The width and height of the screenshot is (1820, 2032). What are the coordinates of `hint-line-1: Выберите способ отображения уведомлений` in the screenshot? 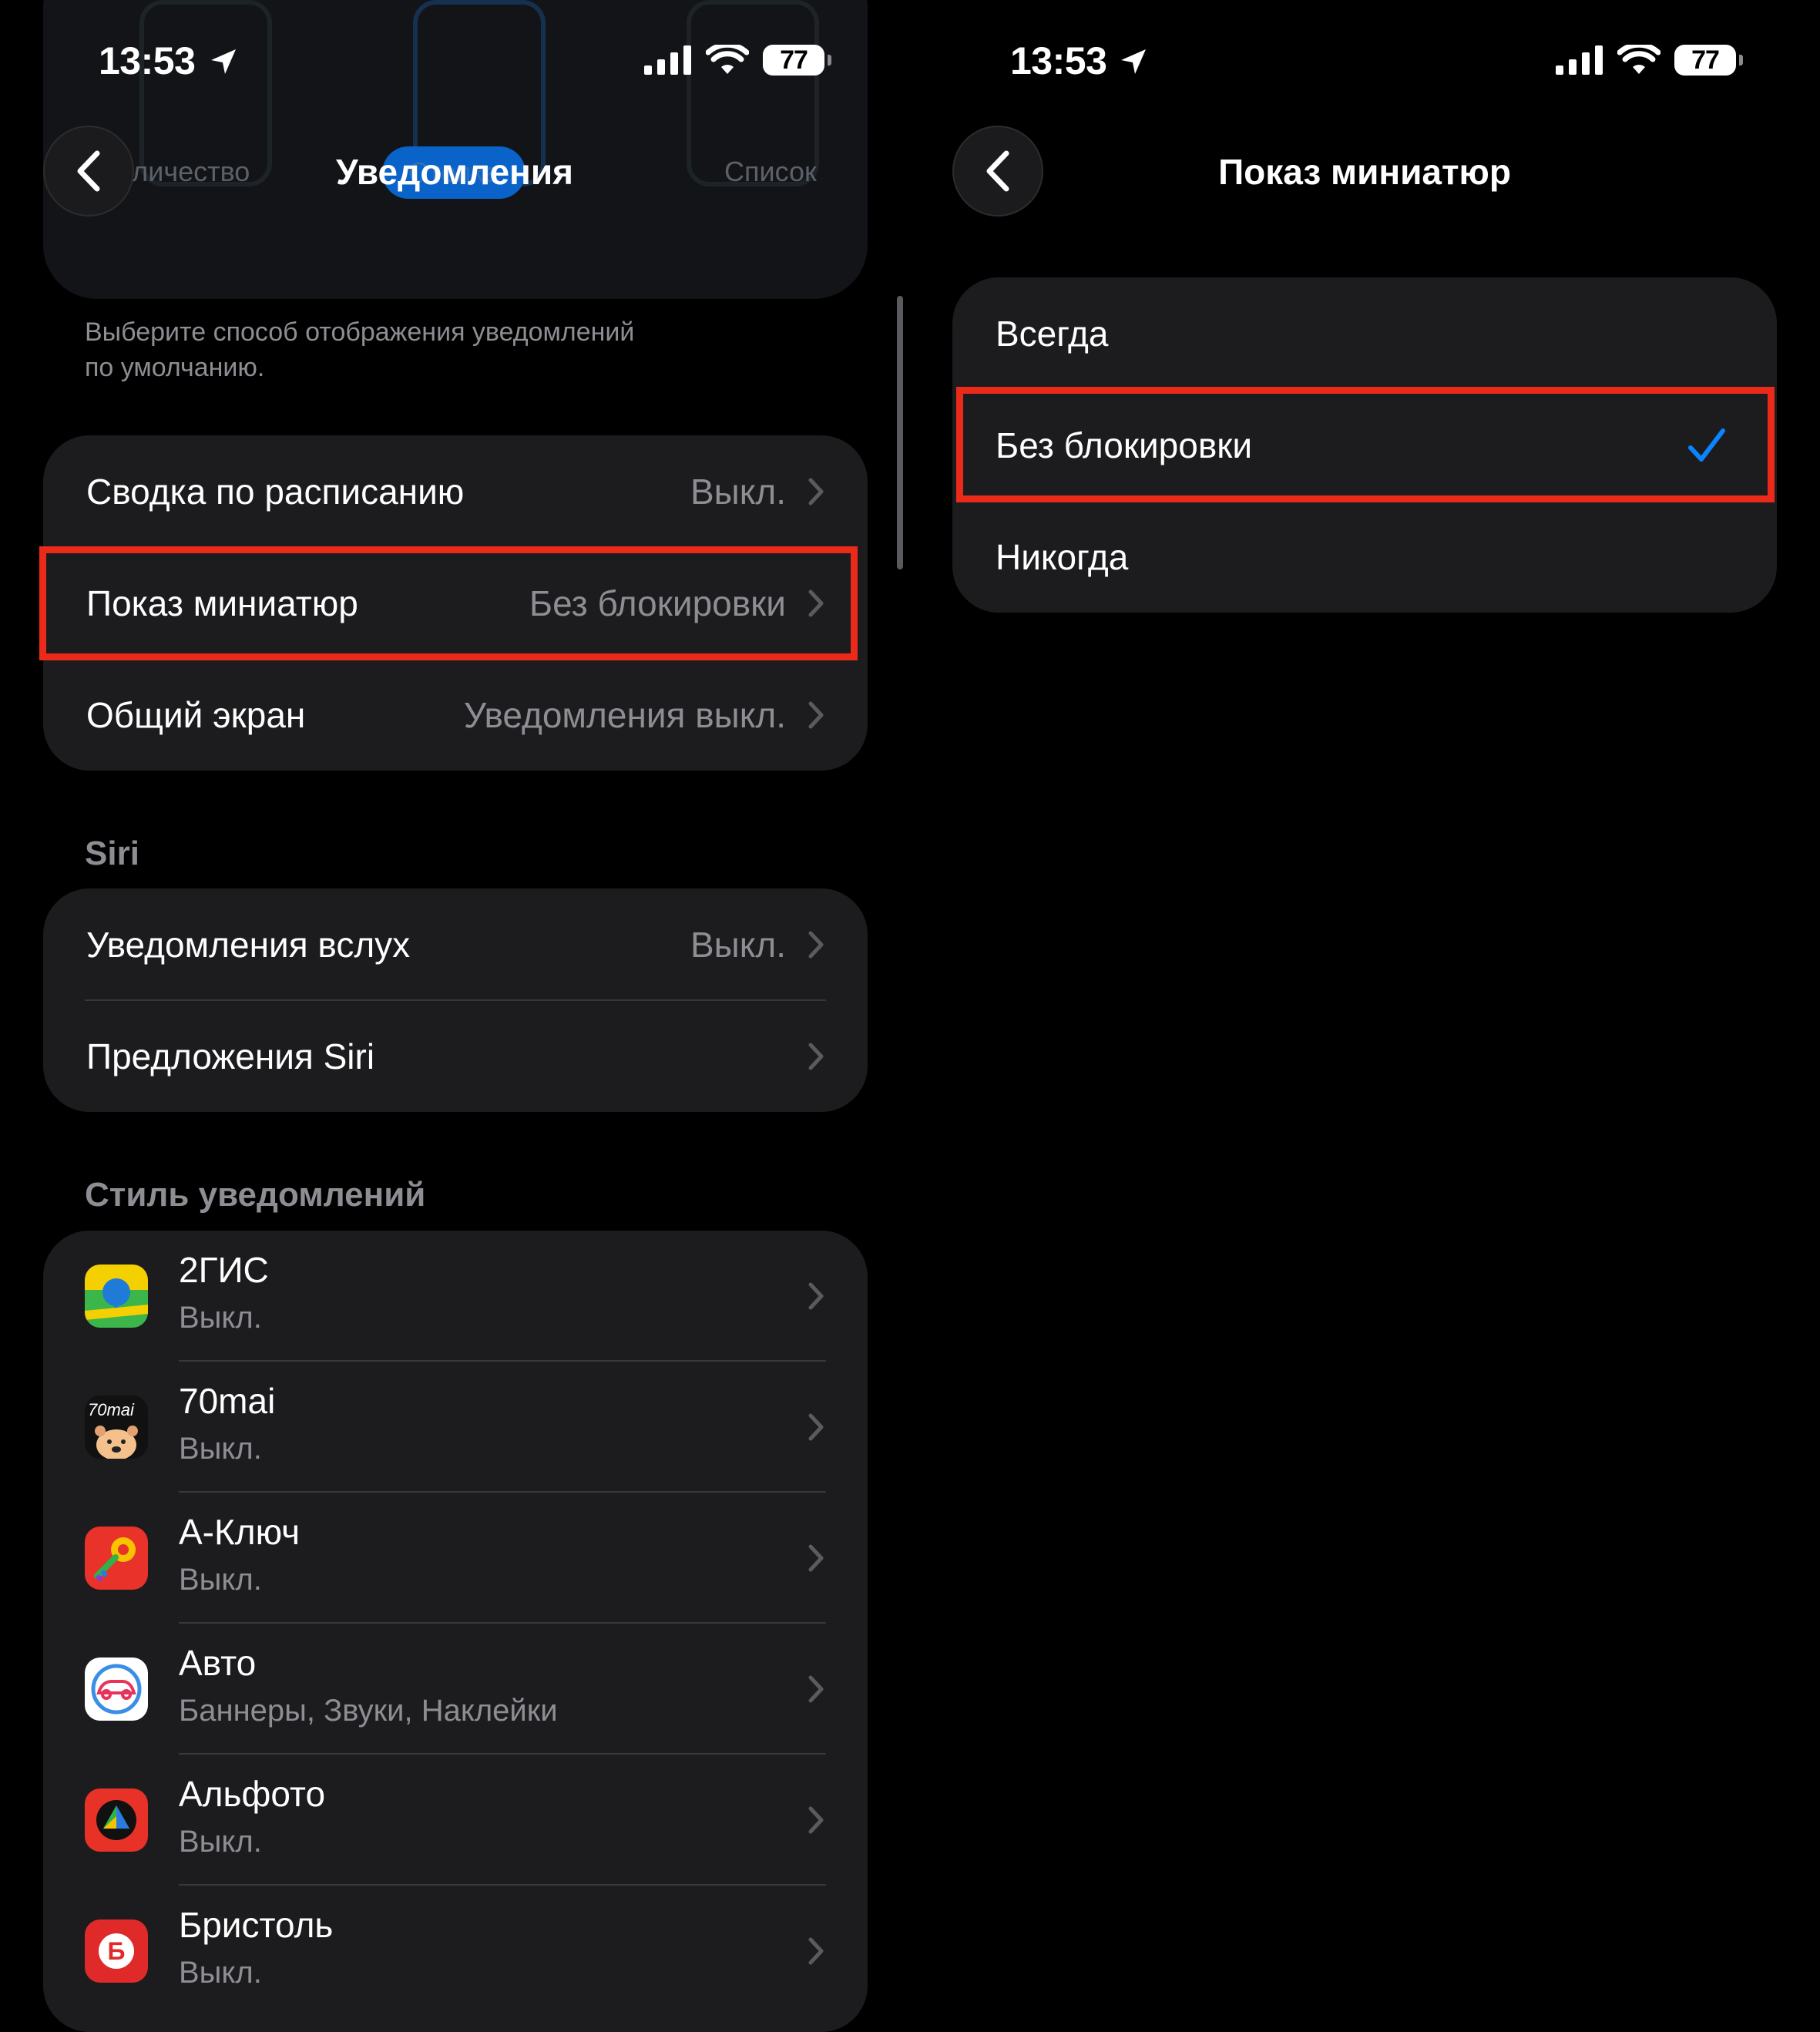 It's located at (360, 332).